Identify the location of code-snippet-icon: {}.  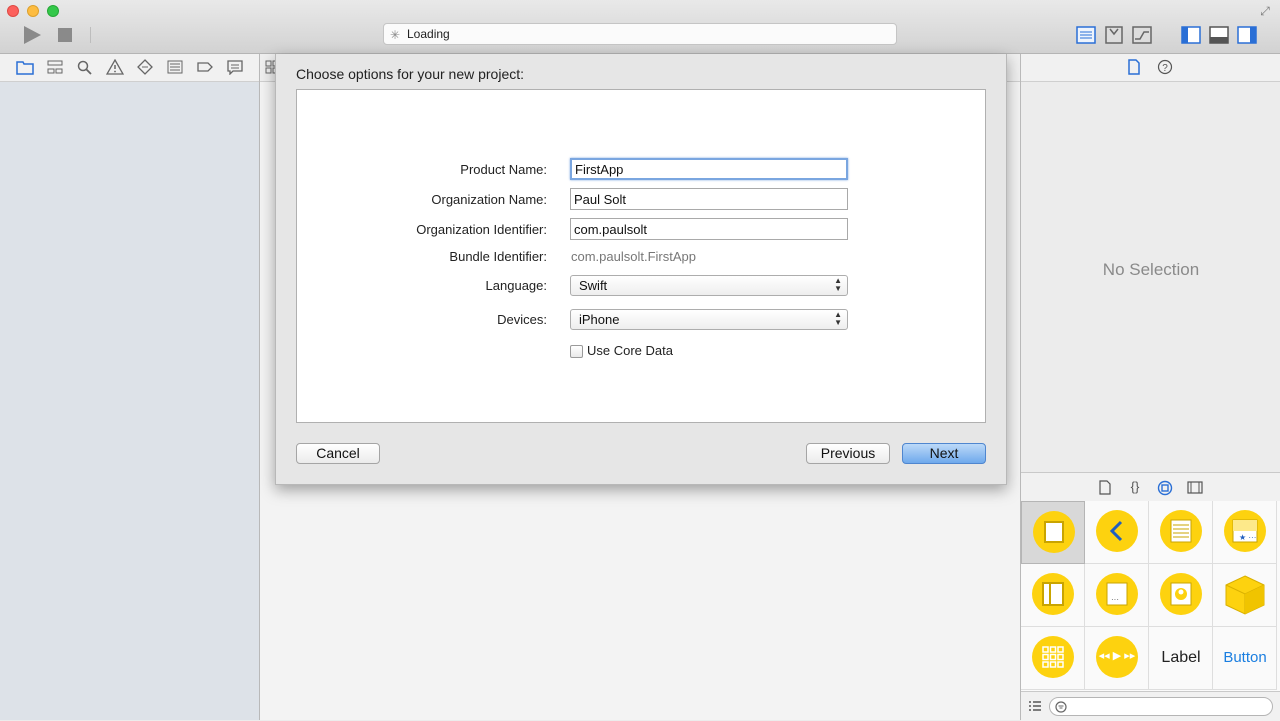
(1135, 486).